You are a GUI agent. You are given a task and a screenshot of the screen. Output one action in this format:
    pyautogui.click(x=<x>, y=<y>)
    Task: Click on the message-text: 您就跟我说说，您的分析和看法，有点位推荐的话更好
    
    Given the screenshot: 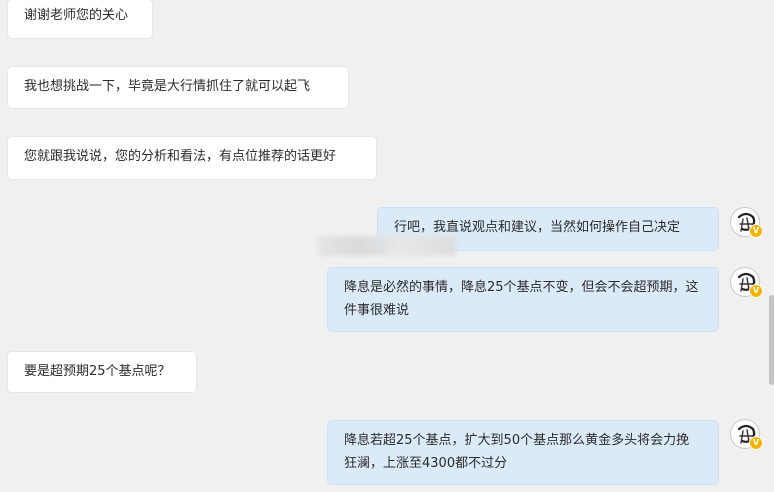 What is the action you would take?
    pyautogui.click(x=180, y=156)
    